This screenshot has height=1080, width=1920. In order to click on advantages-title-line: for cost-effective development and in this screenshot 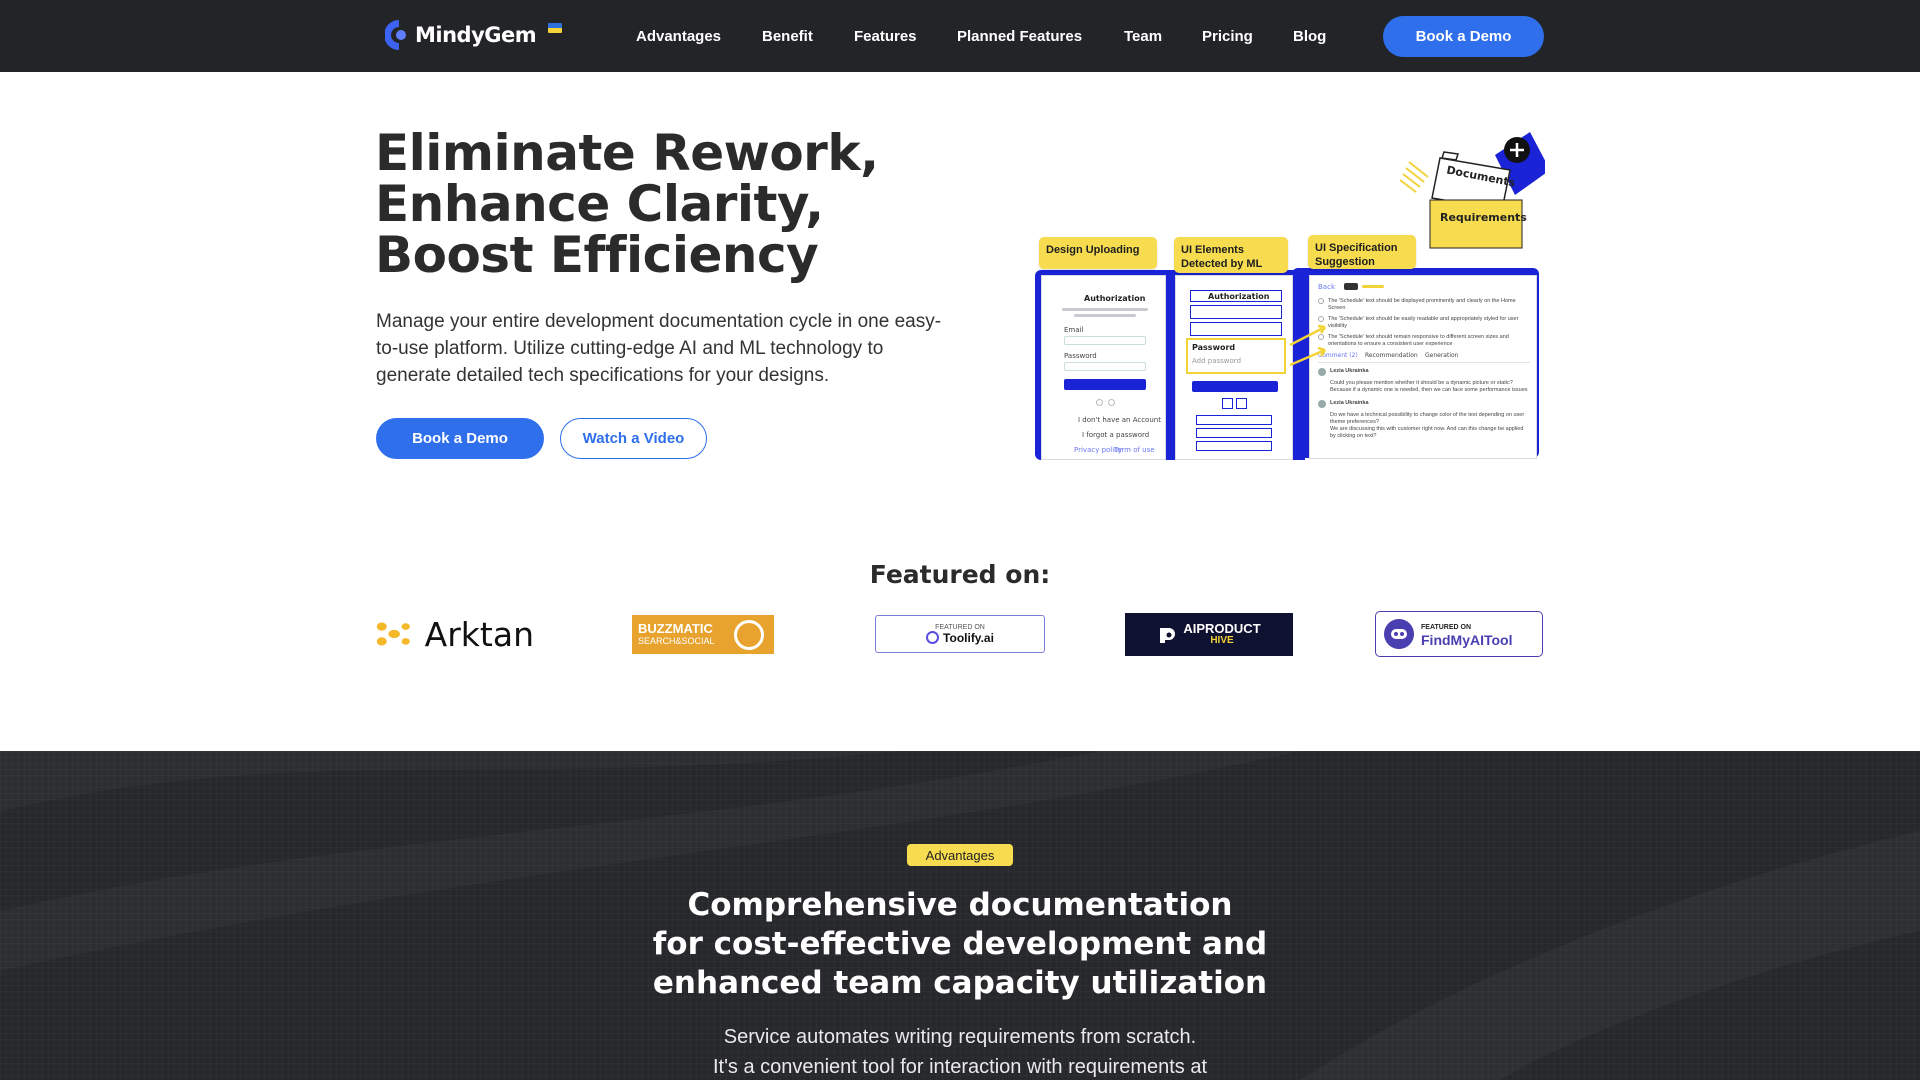, I will do `click(960, 944)`.